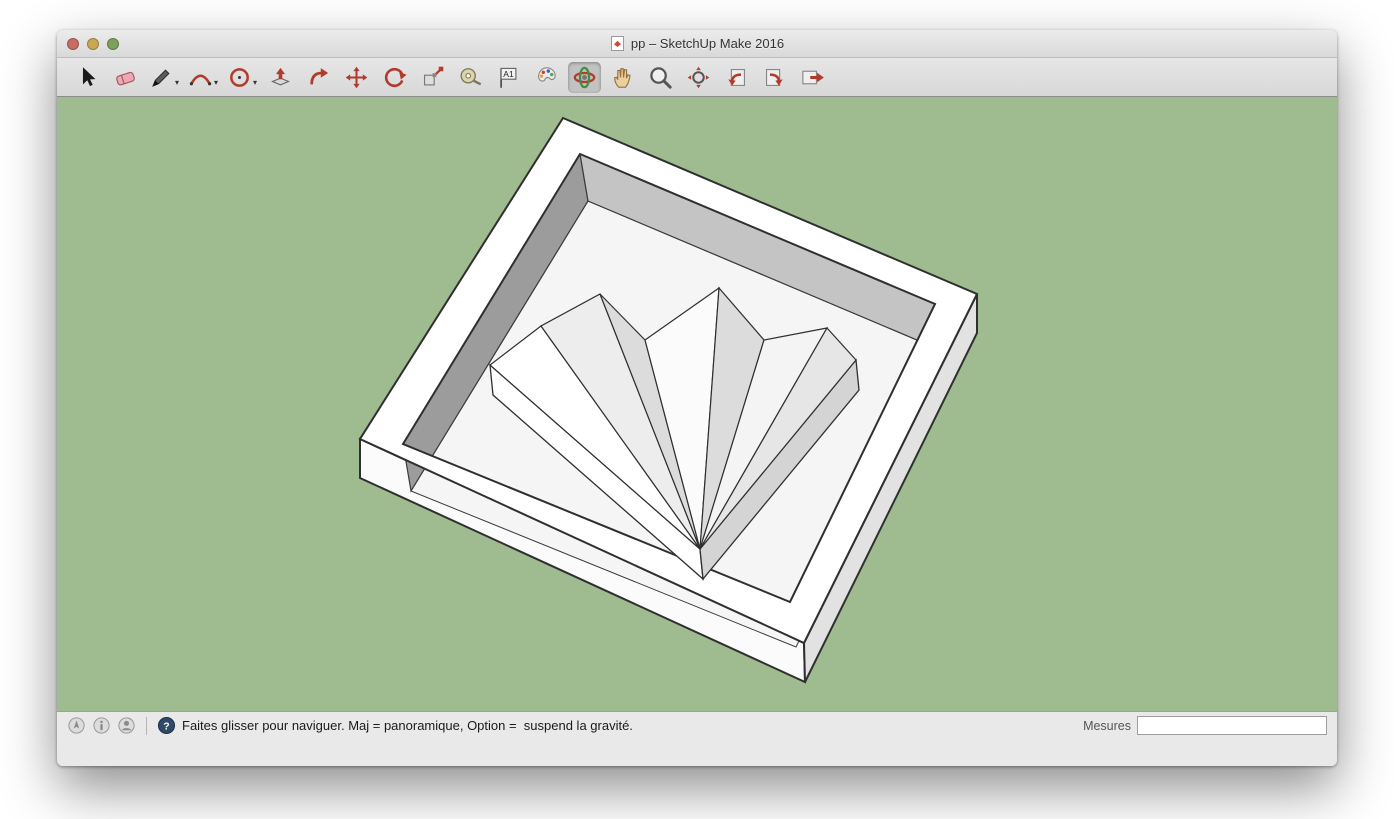 The height and width of the screenshot is (819, 1394). Describe the element at coordinates (707, 43) in the screenshot. I see `window-title-text: pp – SketchUp Make 2016` at that location.